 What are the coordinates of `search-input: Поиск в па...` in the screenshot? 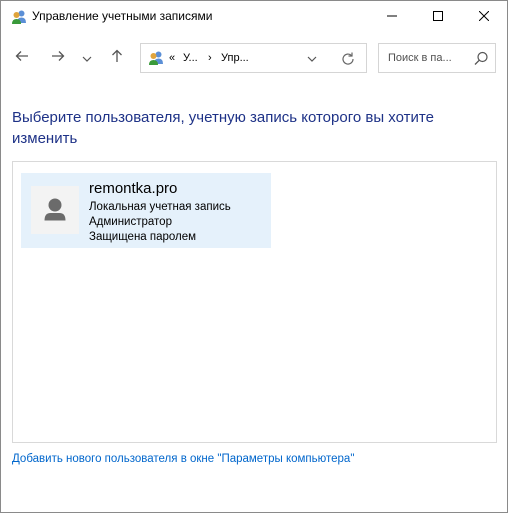 It's located at (420, 58).